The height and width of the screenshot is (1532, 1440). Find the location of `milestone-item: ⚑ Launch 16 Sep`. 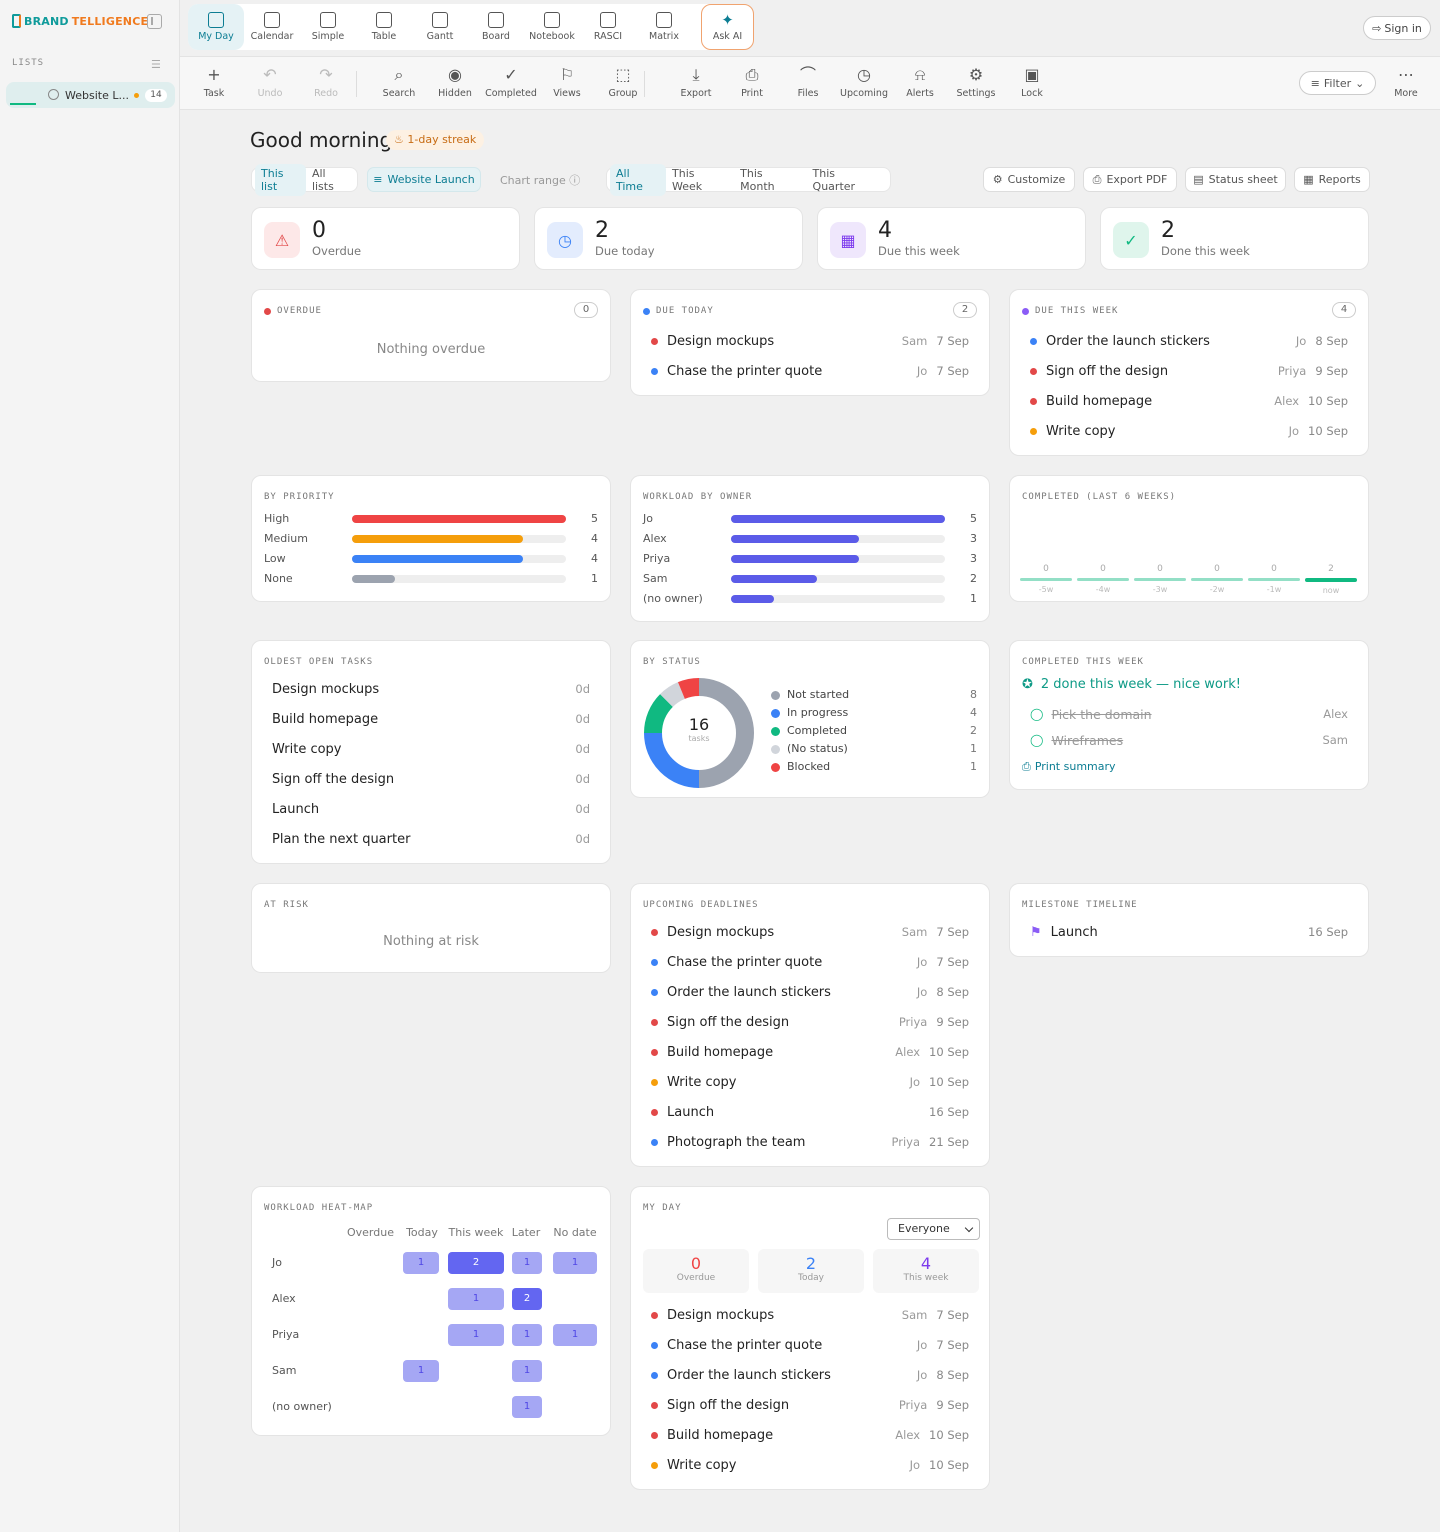

milestone-item: ⚑ Launch 16 Sep is located at coordinates (1189, 932).